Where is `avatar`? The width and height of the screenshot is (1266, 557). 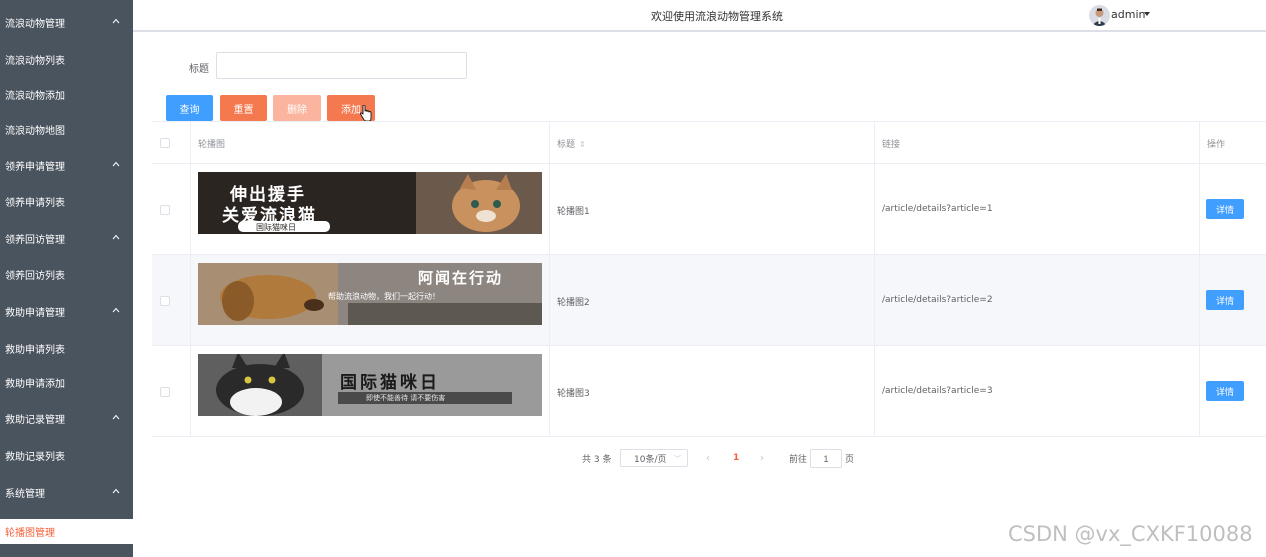
avatar is located at coordinates (1099, 15).